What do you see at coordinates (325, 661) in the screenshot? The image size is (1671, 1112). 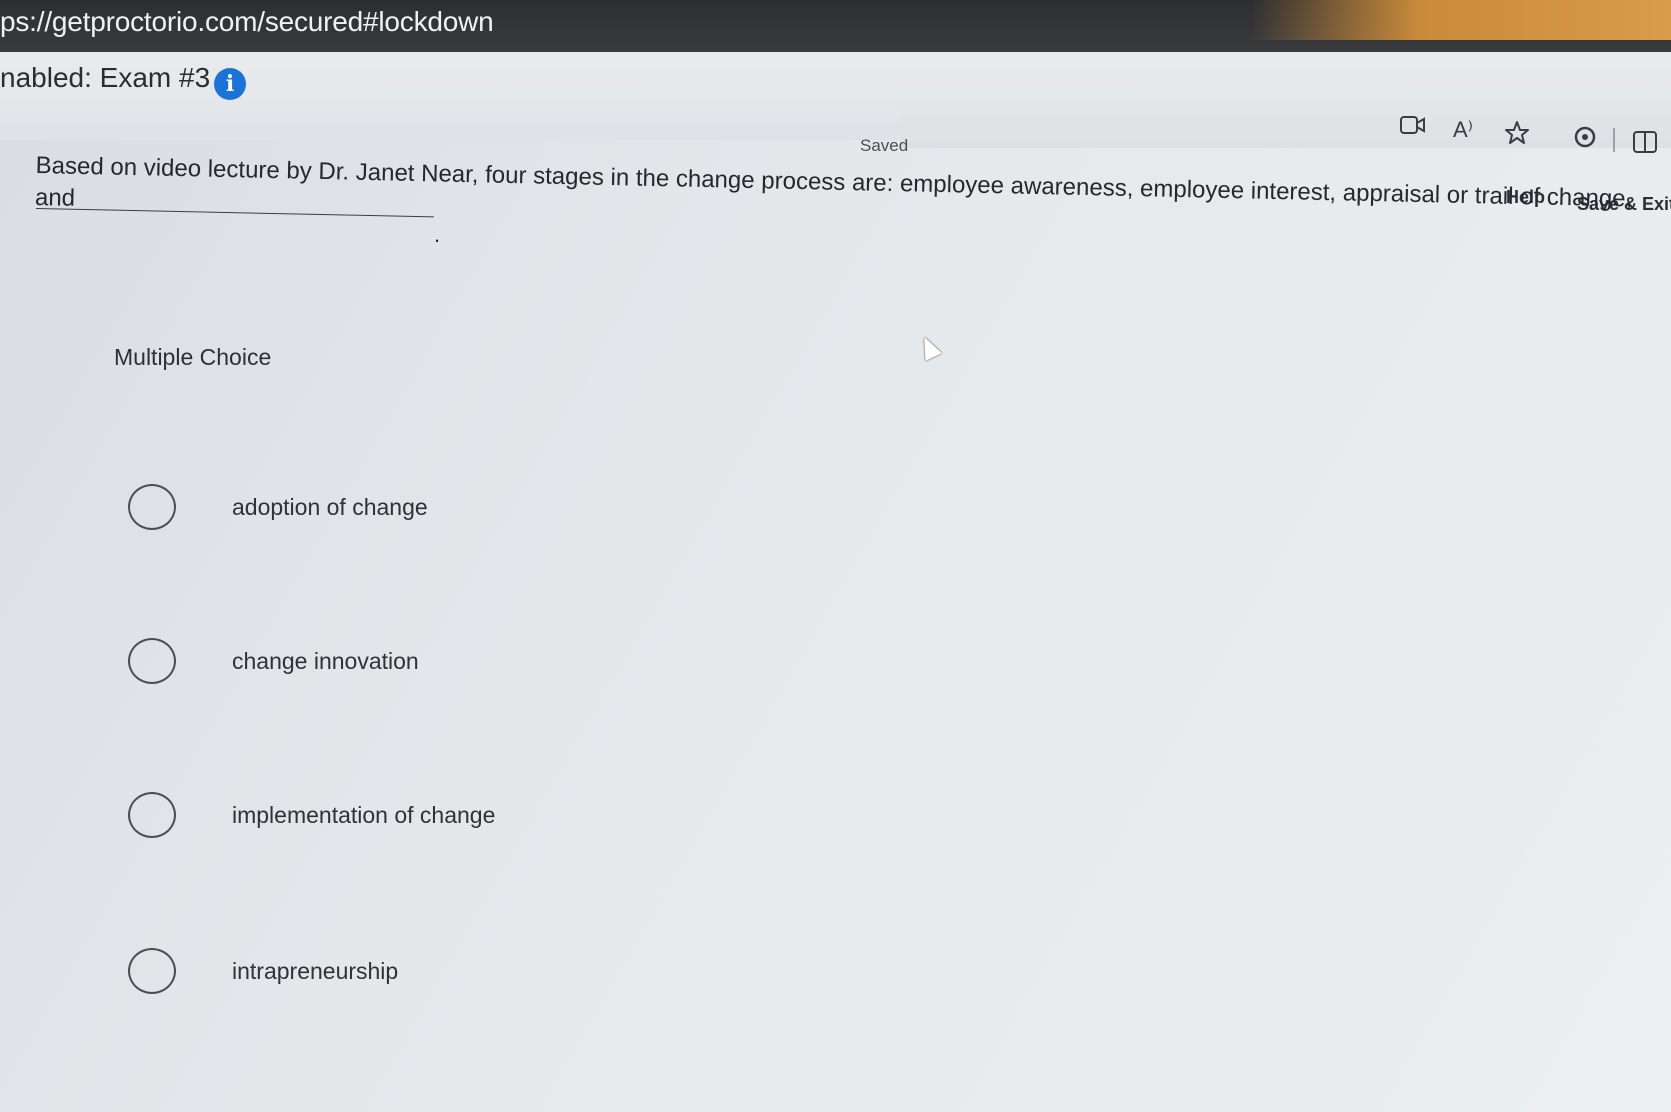 I see `option-label: change innovation` at bounding box center [325, 661].